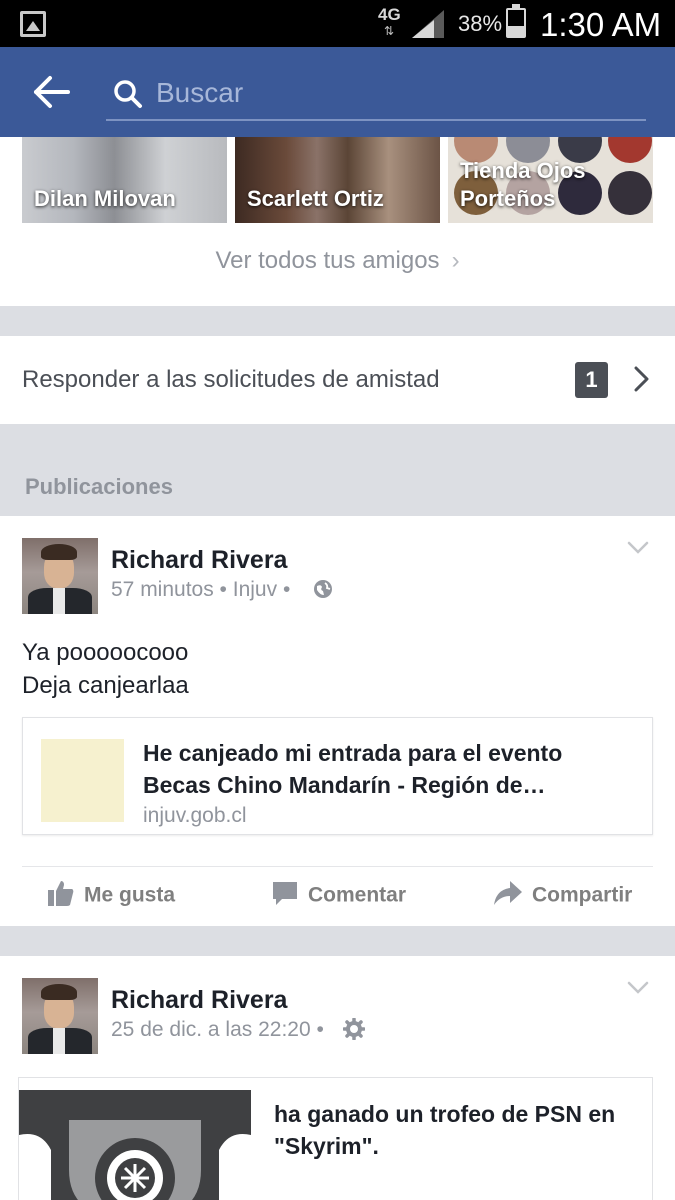 The height and width of the screenshot is (1200, 675). What do you see at coordinates (195, 815) in the screenshot?
I see `link-domain: injuv.gob.cl` at bounding box center [195, 815].